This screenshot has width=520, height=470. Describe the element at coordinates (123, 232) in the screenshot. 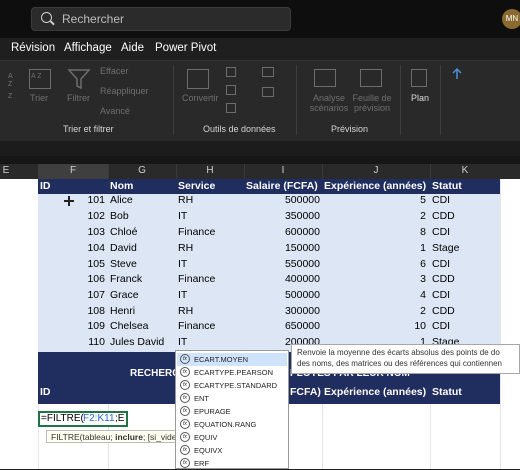

I see `cell-nom: Chloé` at that location.